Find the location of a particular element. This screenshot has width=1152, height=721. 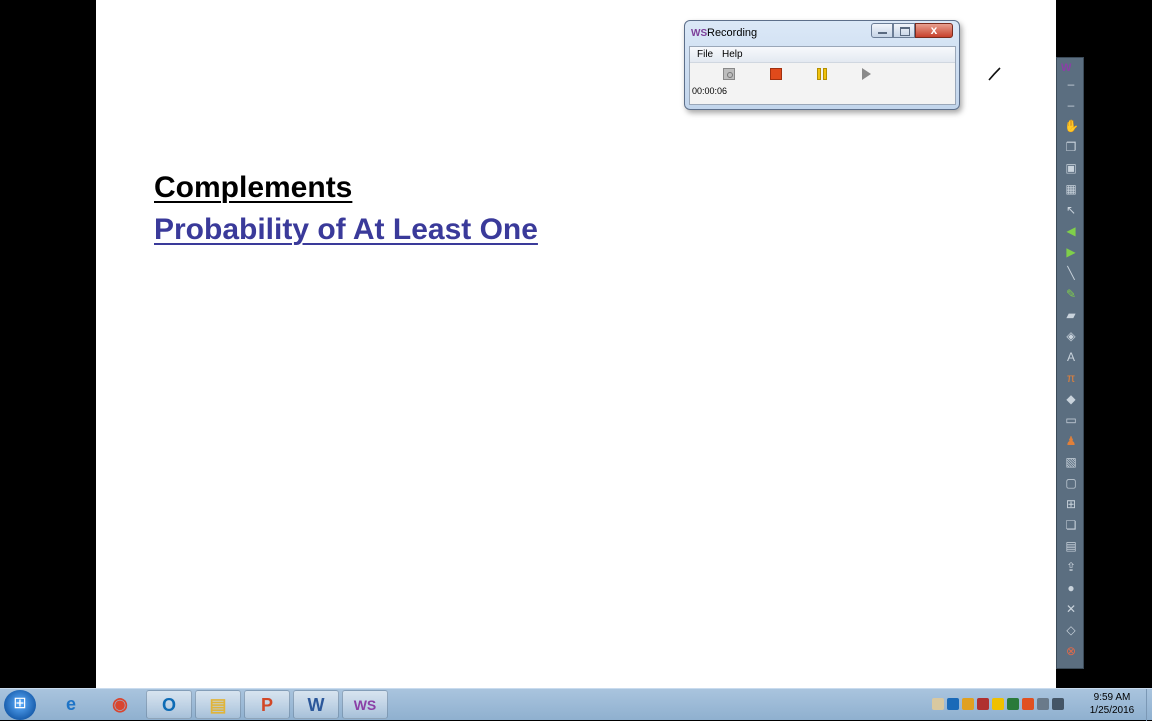

system-tray is located at coordinates (998, 705).